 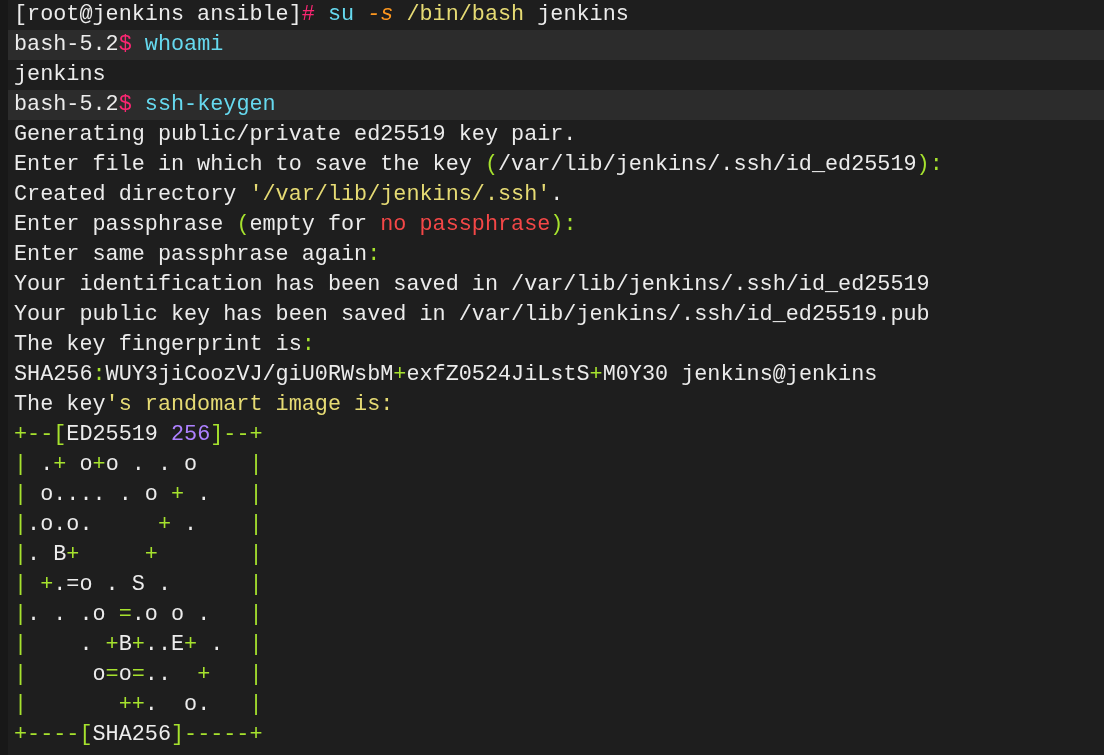 I want to click on terminal-line: bash-5.2$ ssh-keygen, so click(x=145, y=105).